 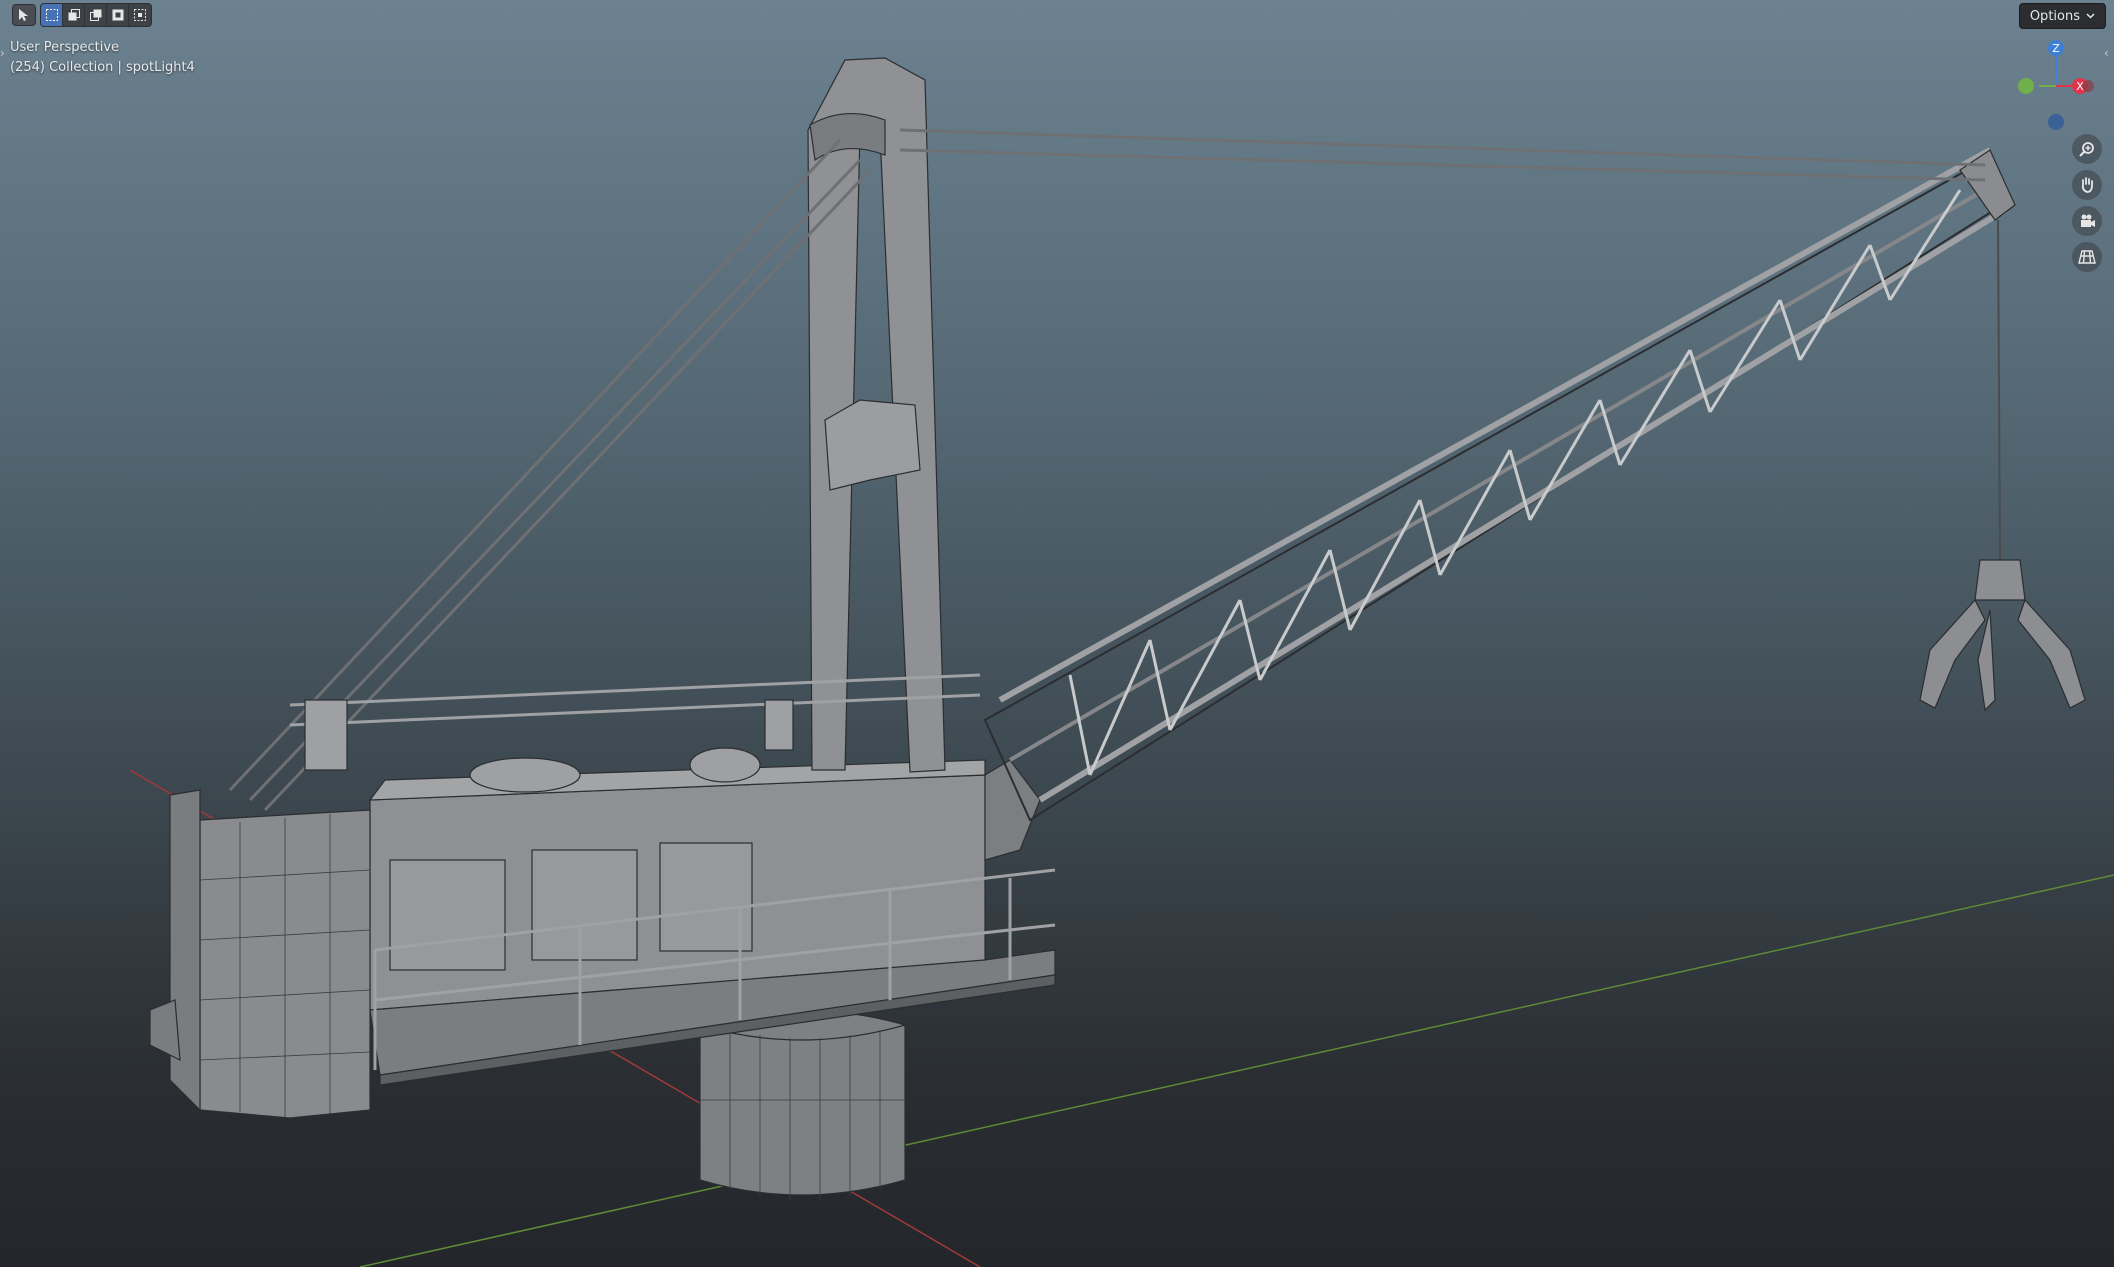 What do you see at coordinates (2061, 86) in the screenshot?
I see `navigation-gizmo: Z X` at bounding box center [2061, 86].